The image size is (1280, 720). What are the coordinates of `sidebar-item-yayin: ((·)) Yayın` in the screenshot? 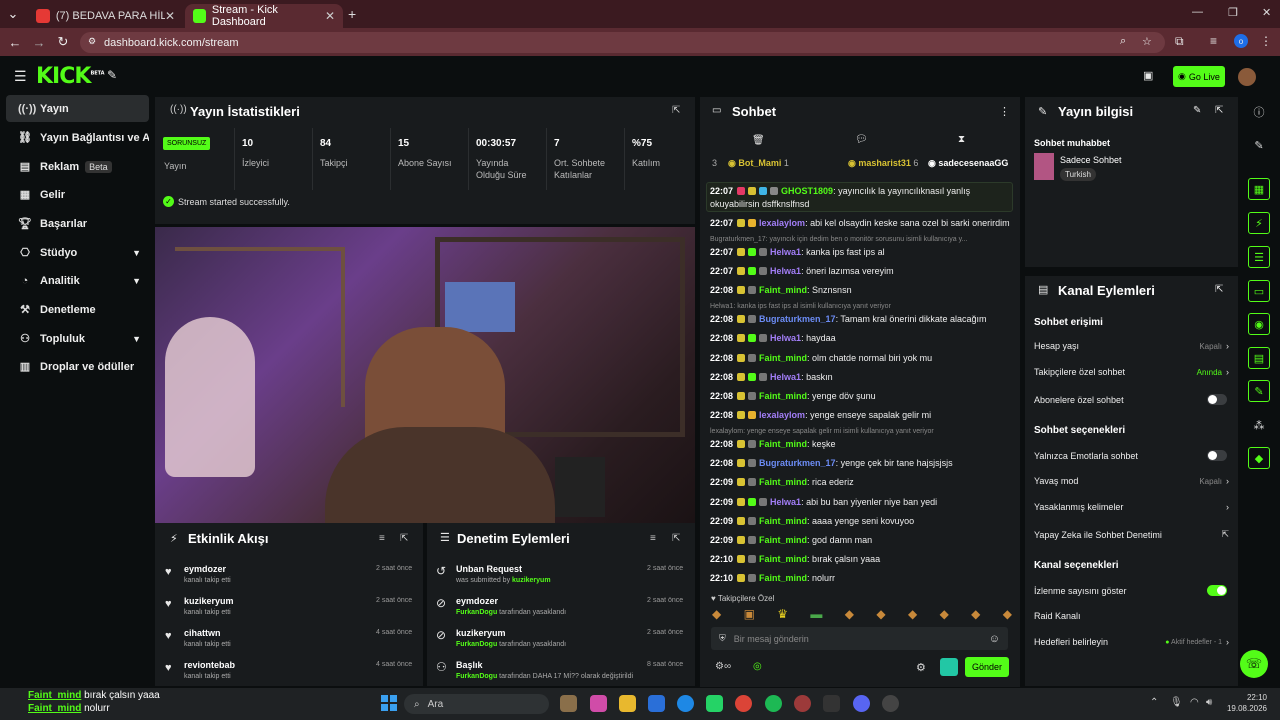 It's located at (77, 108).